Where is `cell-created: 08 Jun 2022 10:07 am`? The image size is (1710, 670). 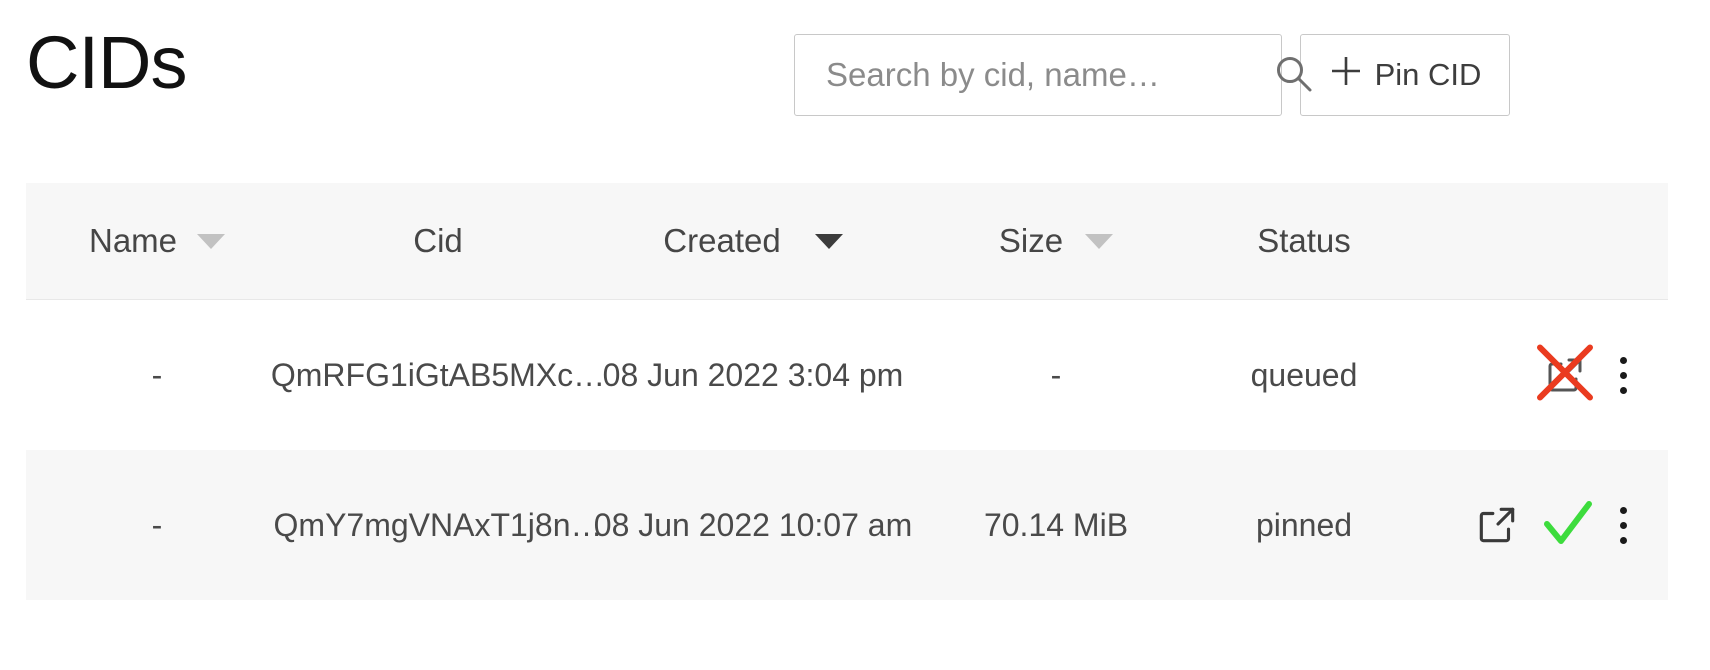 cell-created: 08 Jun 2022 10:07 am is located at coordinates (753, 525).